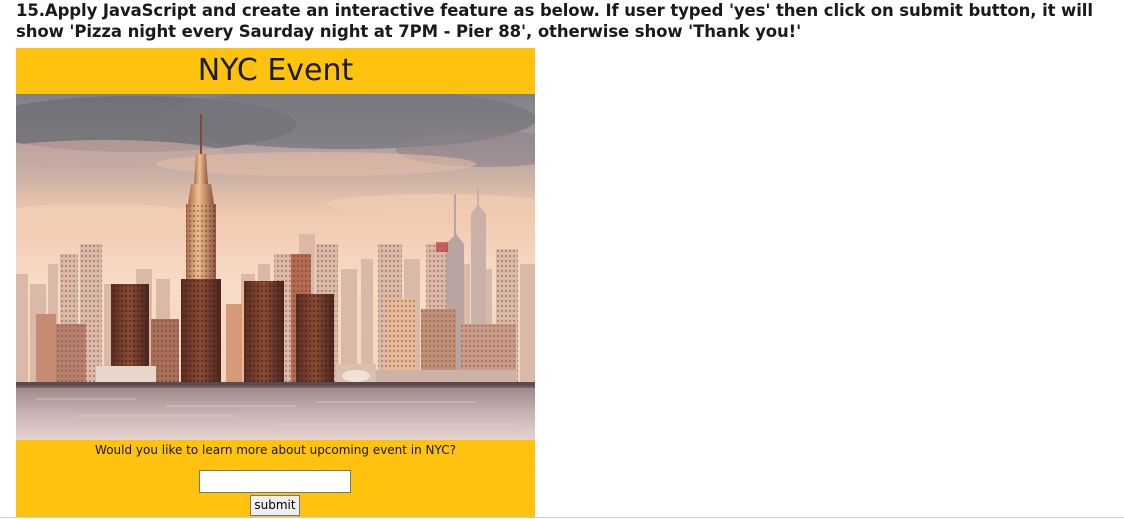 The height and width of the screenshot is (519, 1124). I want to click on submit-button: submit, so click(275, 505).